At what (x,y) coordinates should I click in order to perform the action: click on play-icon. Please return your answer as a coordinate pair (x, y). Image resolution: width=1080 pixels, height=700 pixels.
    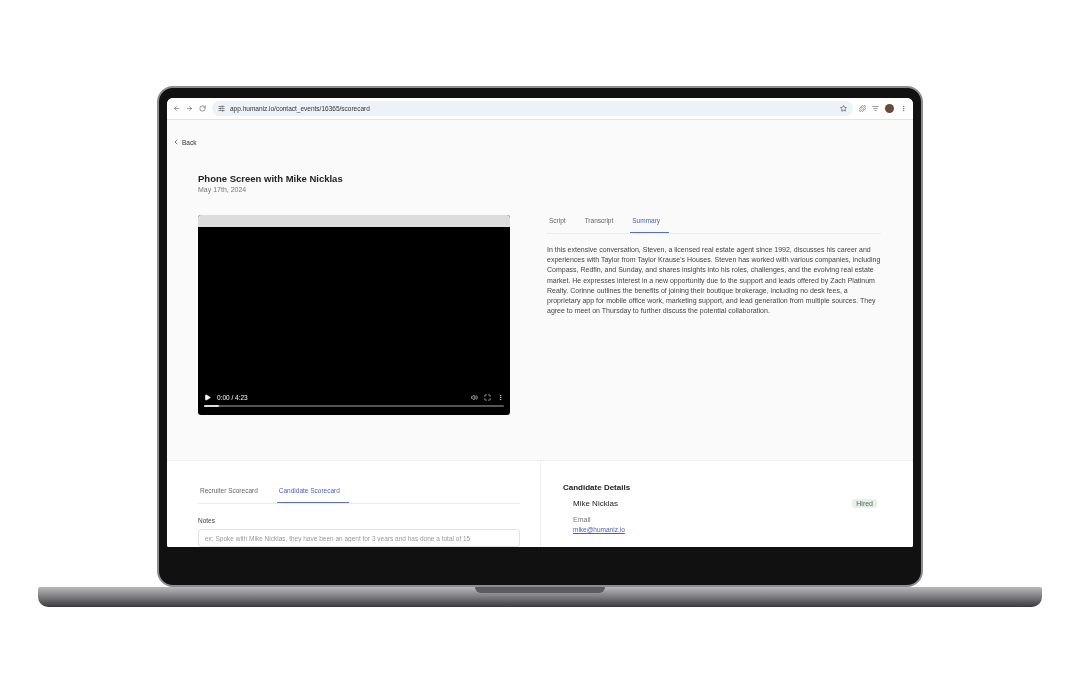
    Looking at the image, I should click on (207, 397).